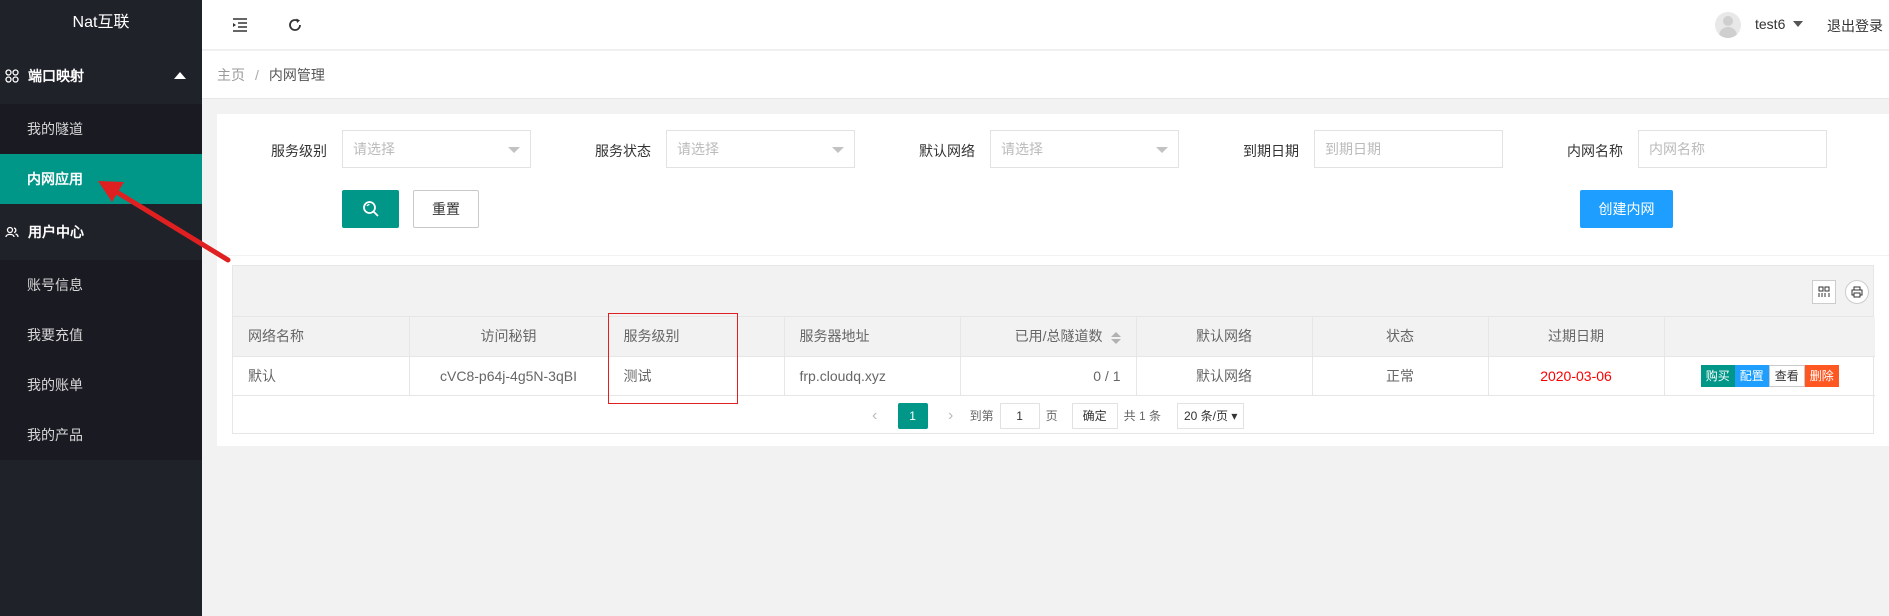 Image resolution: width=1889 pixels, height=616 pixels. I want to click on delete-button: 删除, so click(1821, 375).